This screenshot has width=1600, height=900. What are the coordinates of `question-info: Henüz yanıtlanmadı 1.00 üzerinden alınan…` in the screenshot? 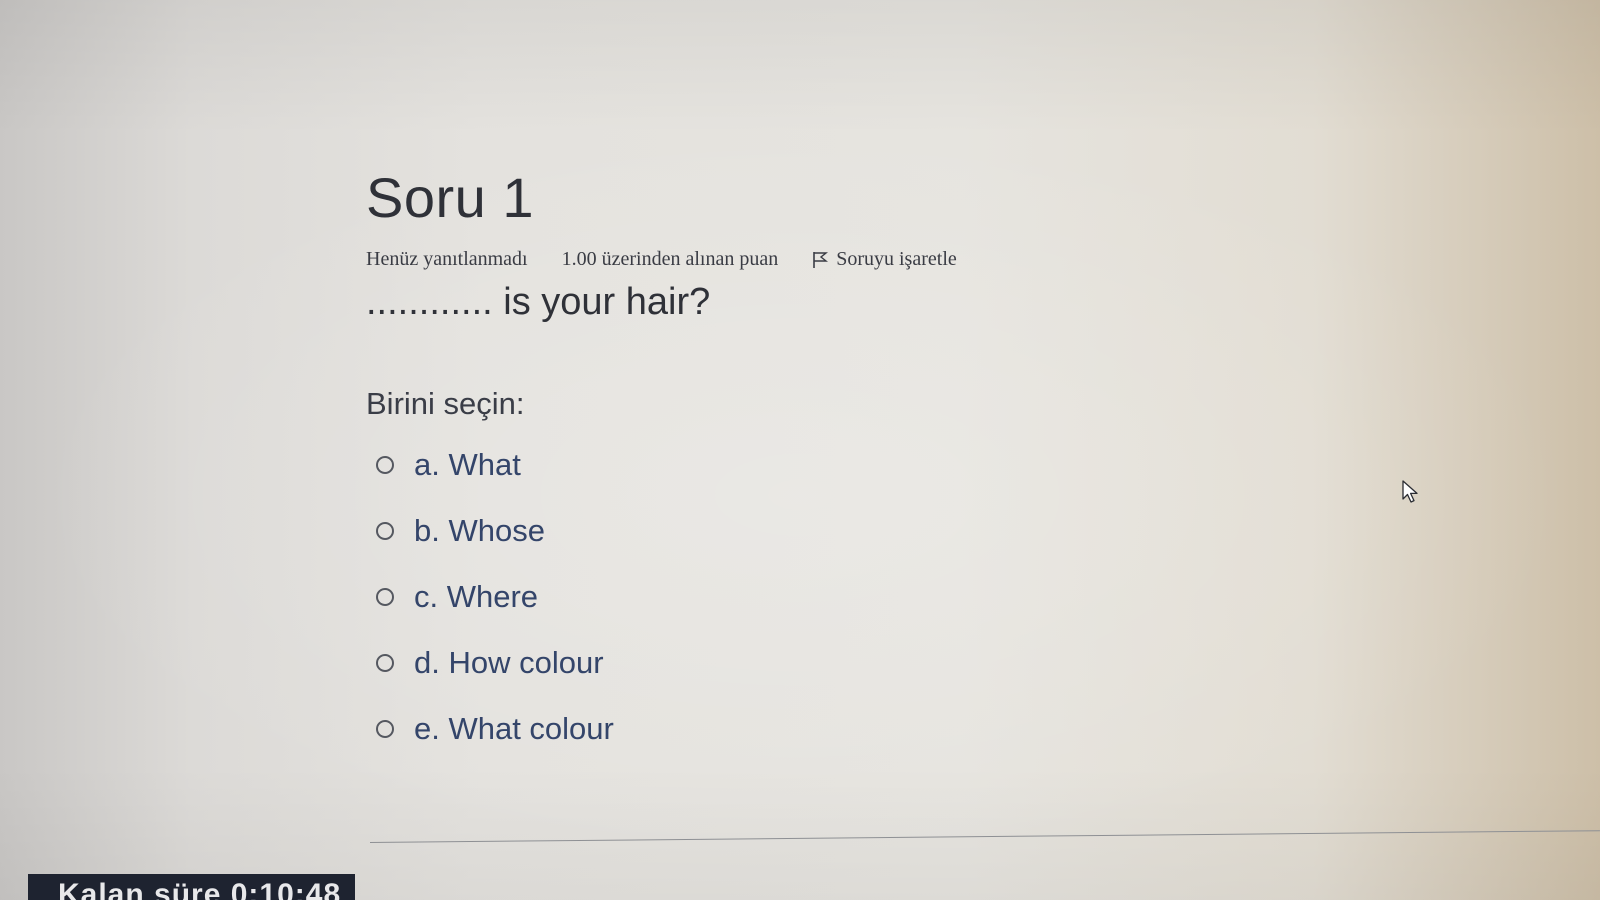 It's located at (816, 259).